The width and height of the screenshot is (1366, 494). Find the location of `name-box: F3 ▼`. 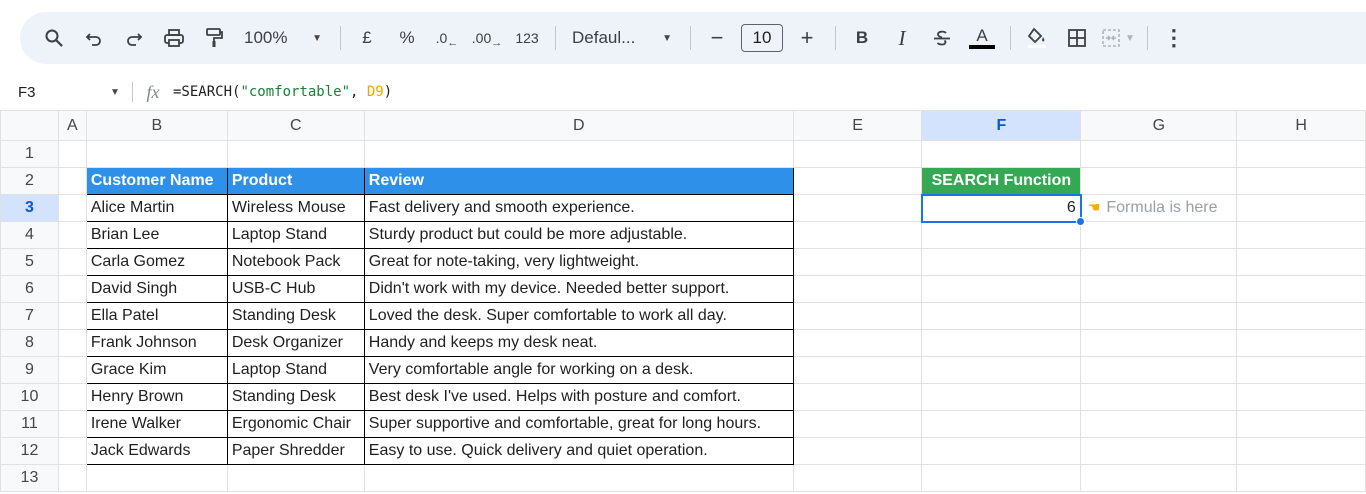

name-box: F3 ▼ is located at coordinates (66, 92).